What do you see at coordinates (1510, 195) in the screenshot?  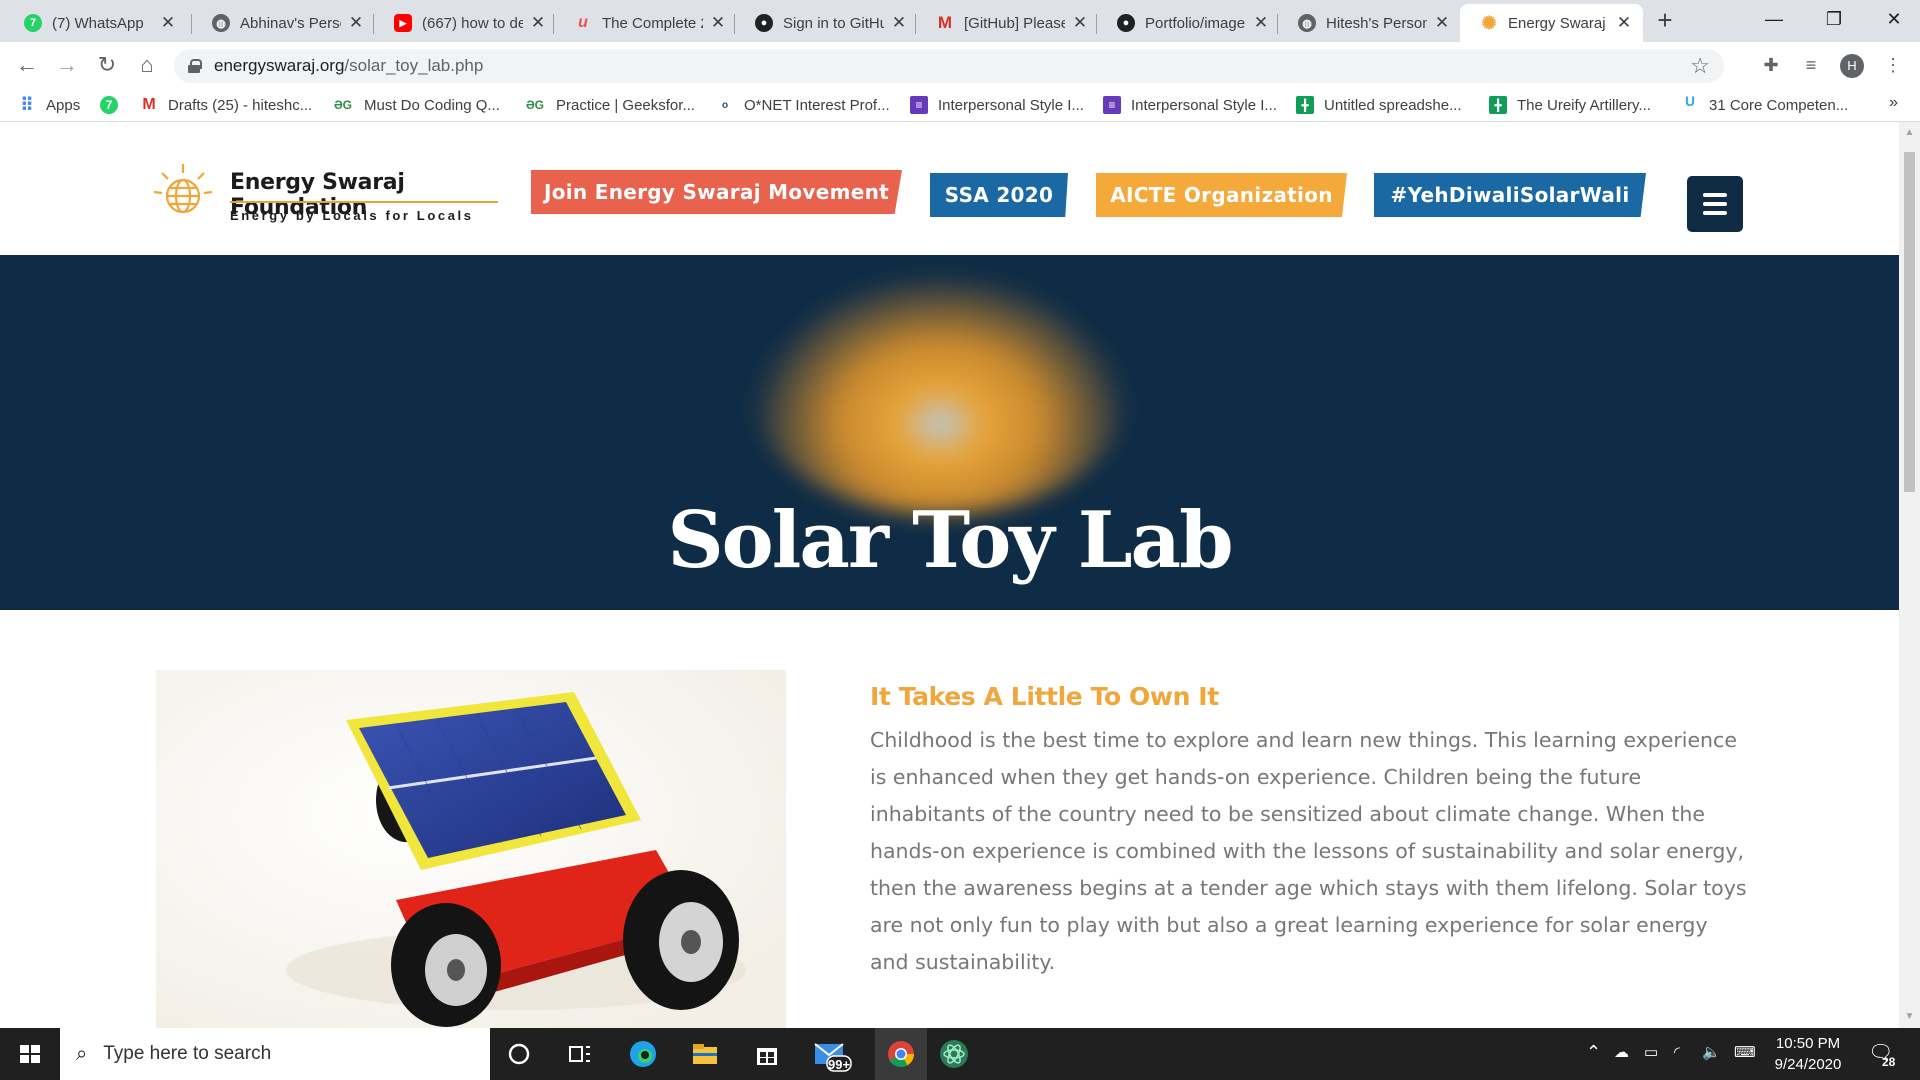 I see `yeh-diwali-solar-wali-button: #YehDiwaliSolarWali` at bounding box center [1510, 195].